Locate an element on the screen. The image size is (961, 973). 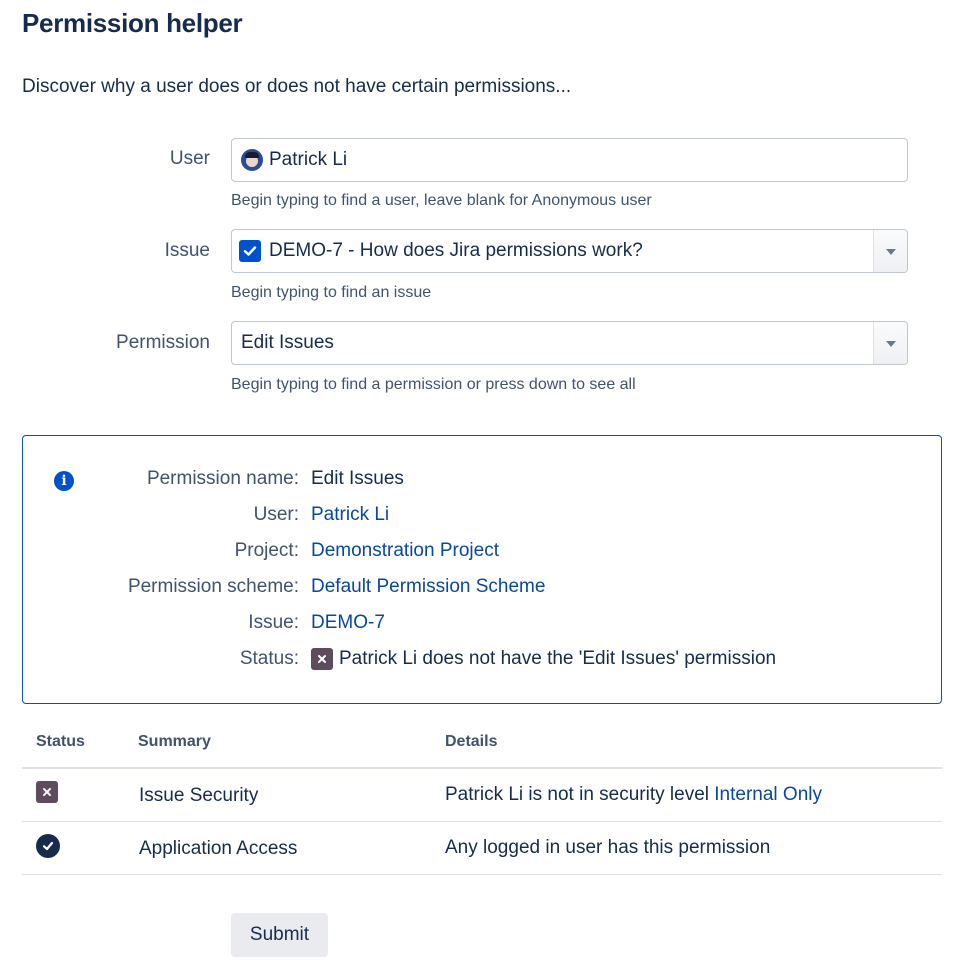
issue-dropdown-button is located at coordinates (890, 251).